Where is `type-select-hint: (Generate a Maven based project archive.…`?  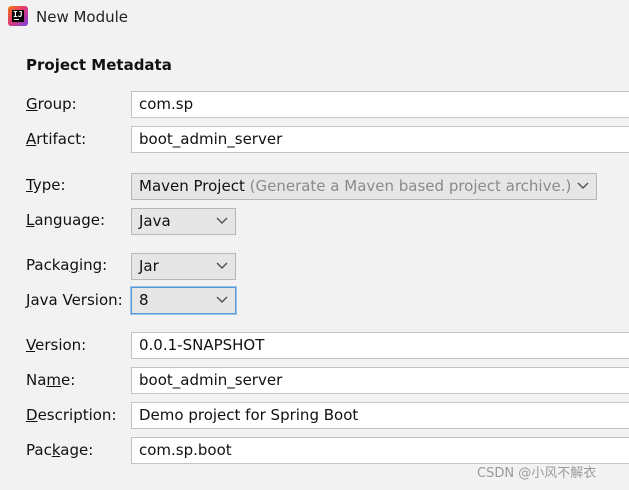 type-select-hint: (Generate a Maven based project archive.… is located at coordinates (410, 186).